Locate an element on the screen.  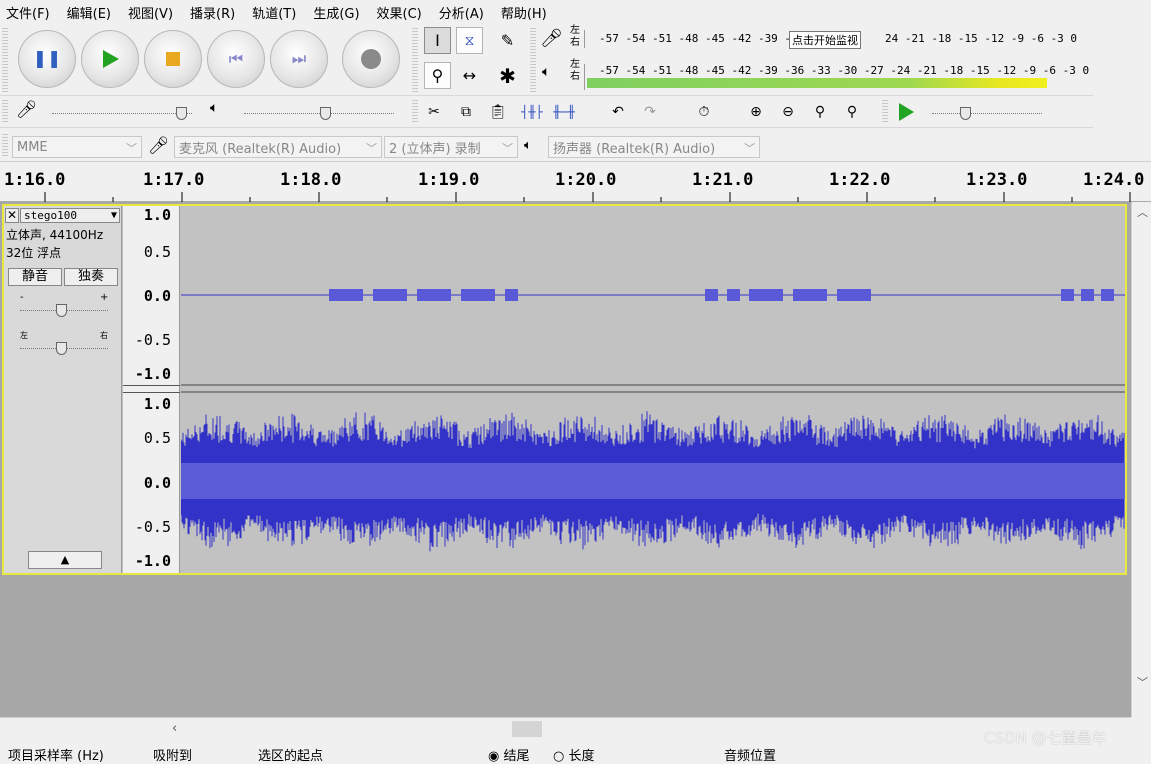
rec-channel-left-label: 左 is located at coordinates (575, 30).